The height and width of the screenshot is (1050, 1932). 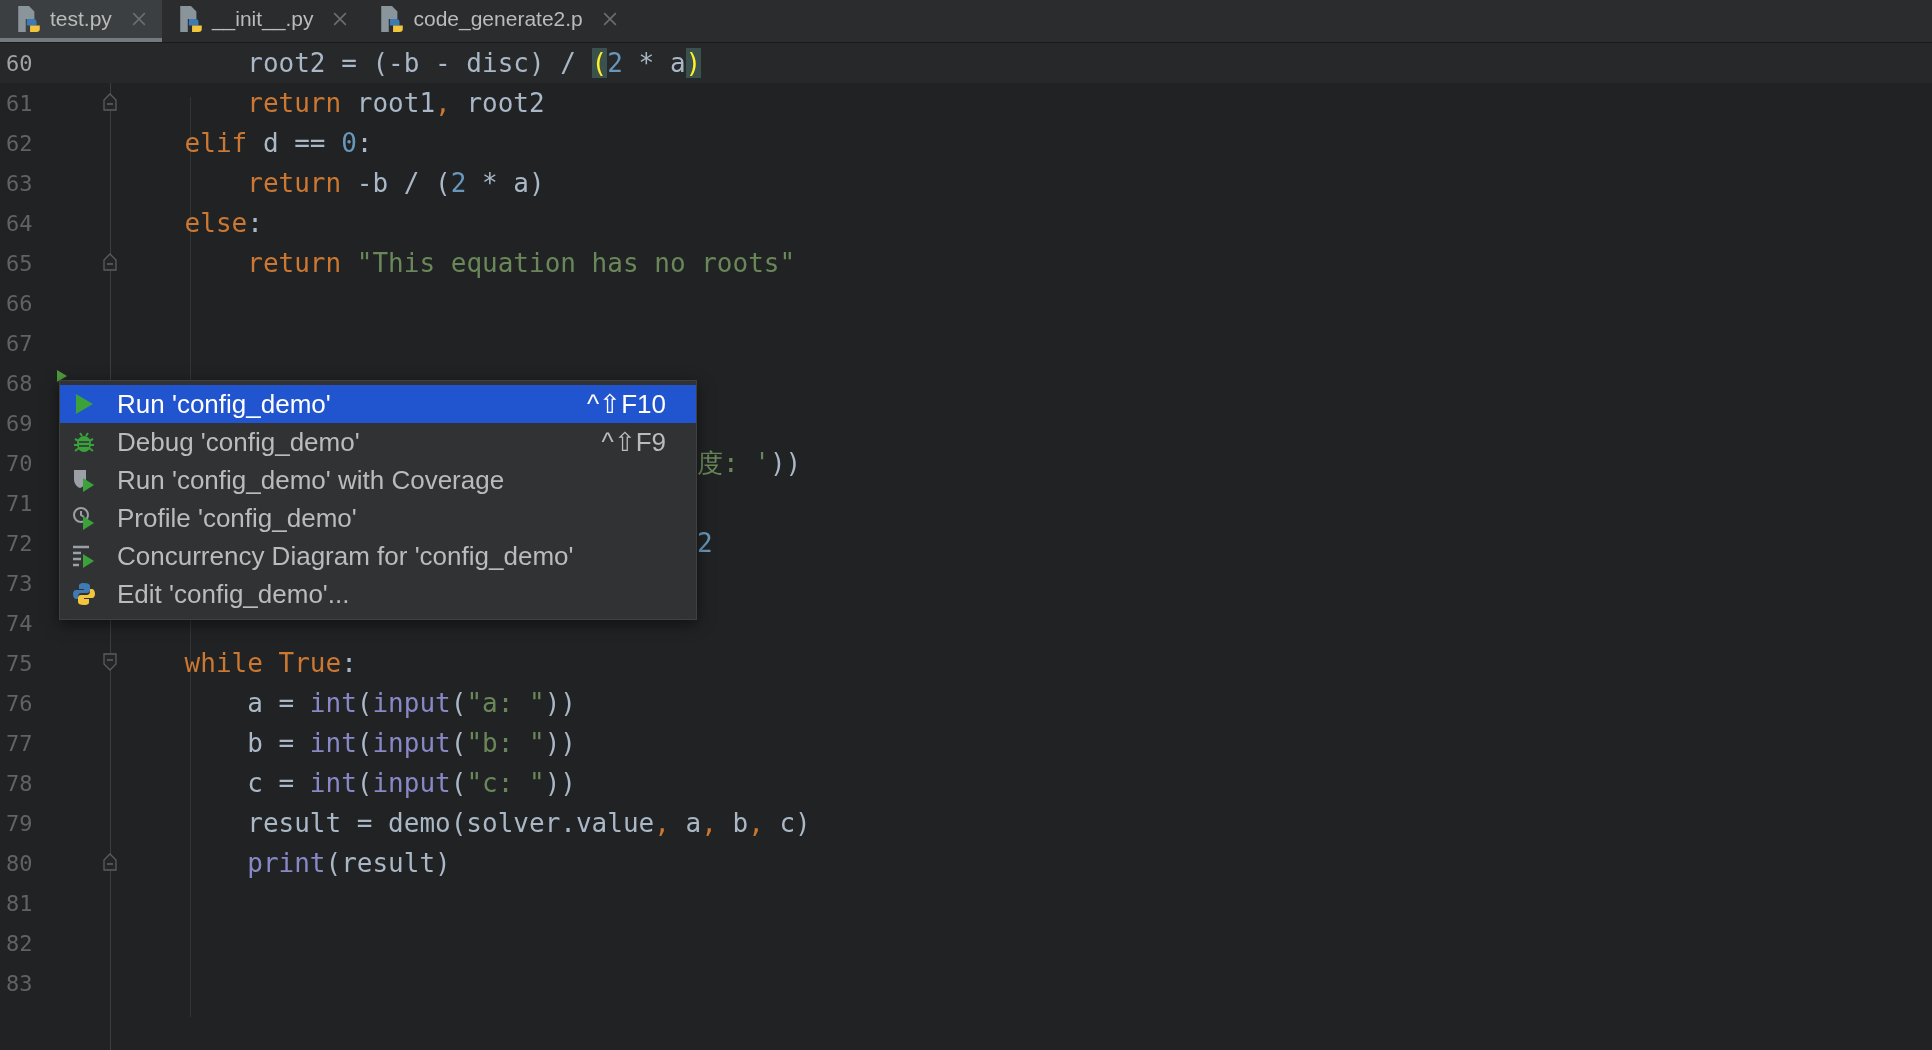 What do you see at coordinates (84, 442) in the screenshot?
I see `bug-icon` at bounding box center [84, 442].